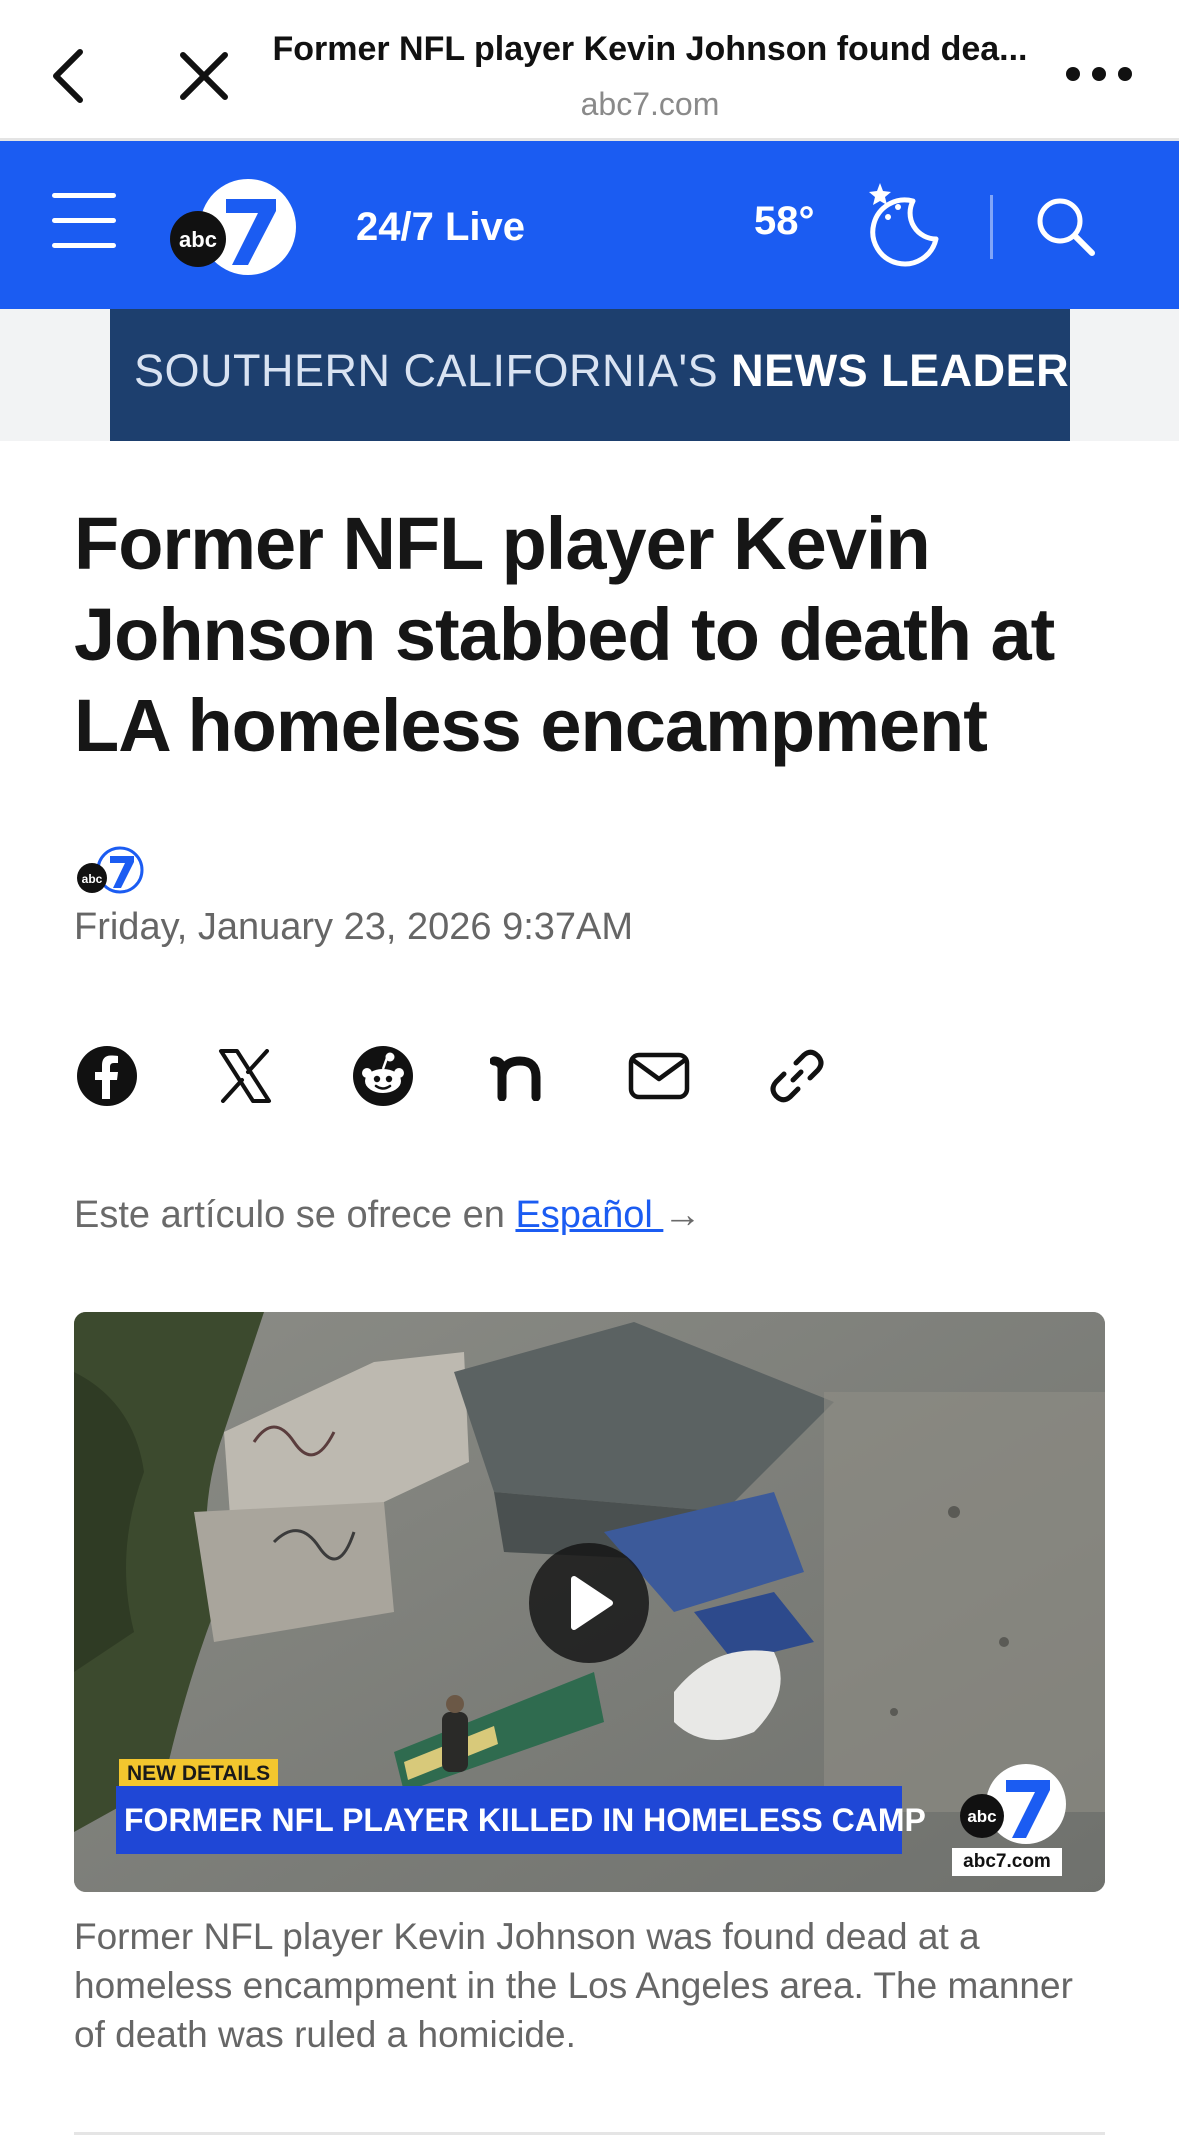  I want to click on news-leader-banner: SOUTHERN CALIFORNIA'S NEWS LEADER, so click(590, 375).